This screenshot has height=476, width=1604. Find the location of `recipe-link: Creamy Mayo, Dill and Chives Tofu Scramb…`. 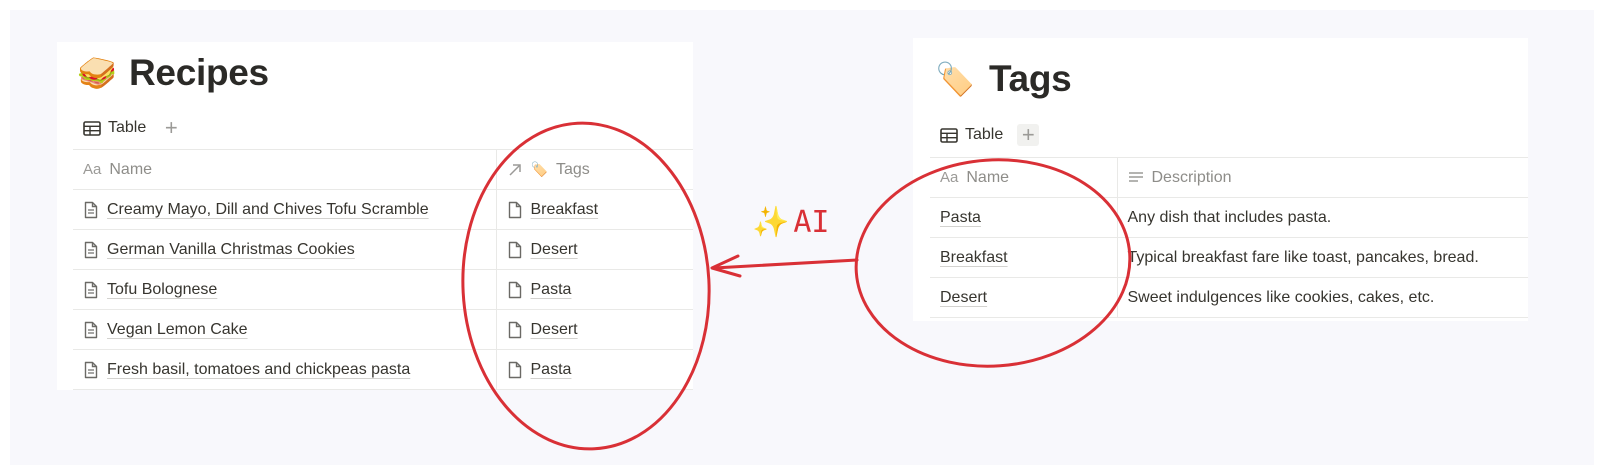

recipe-link: Creamy Mayo, Dill and Chives Tofu Scramb… is located at coordinates (268, 210).